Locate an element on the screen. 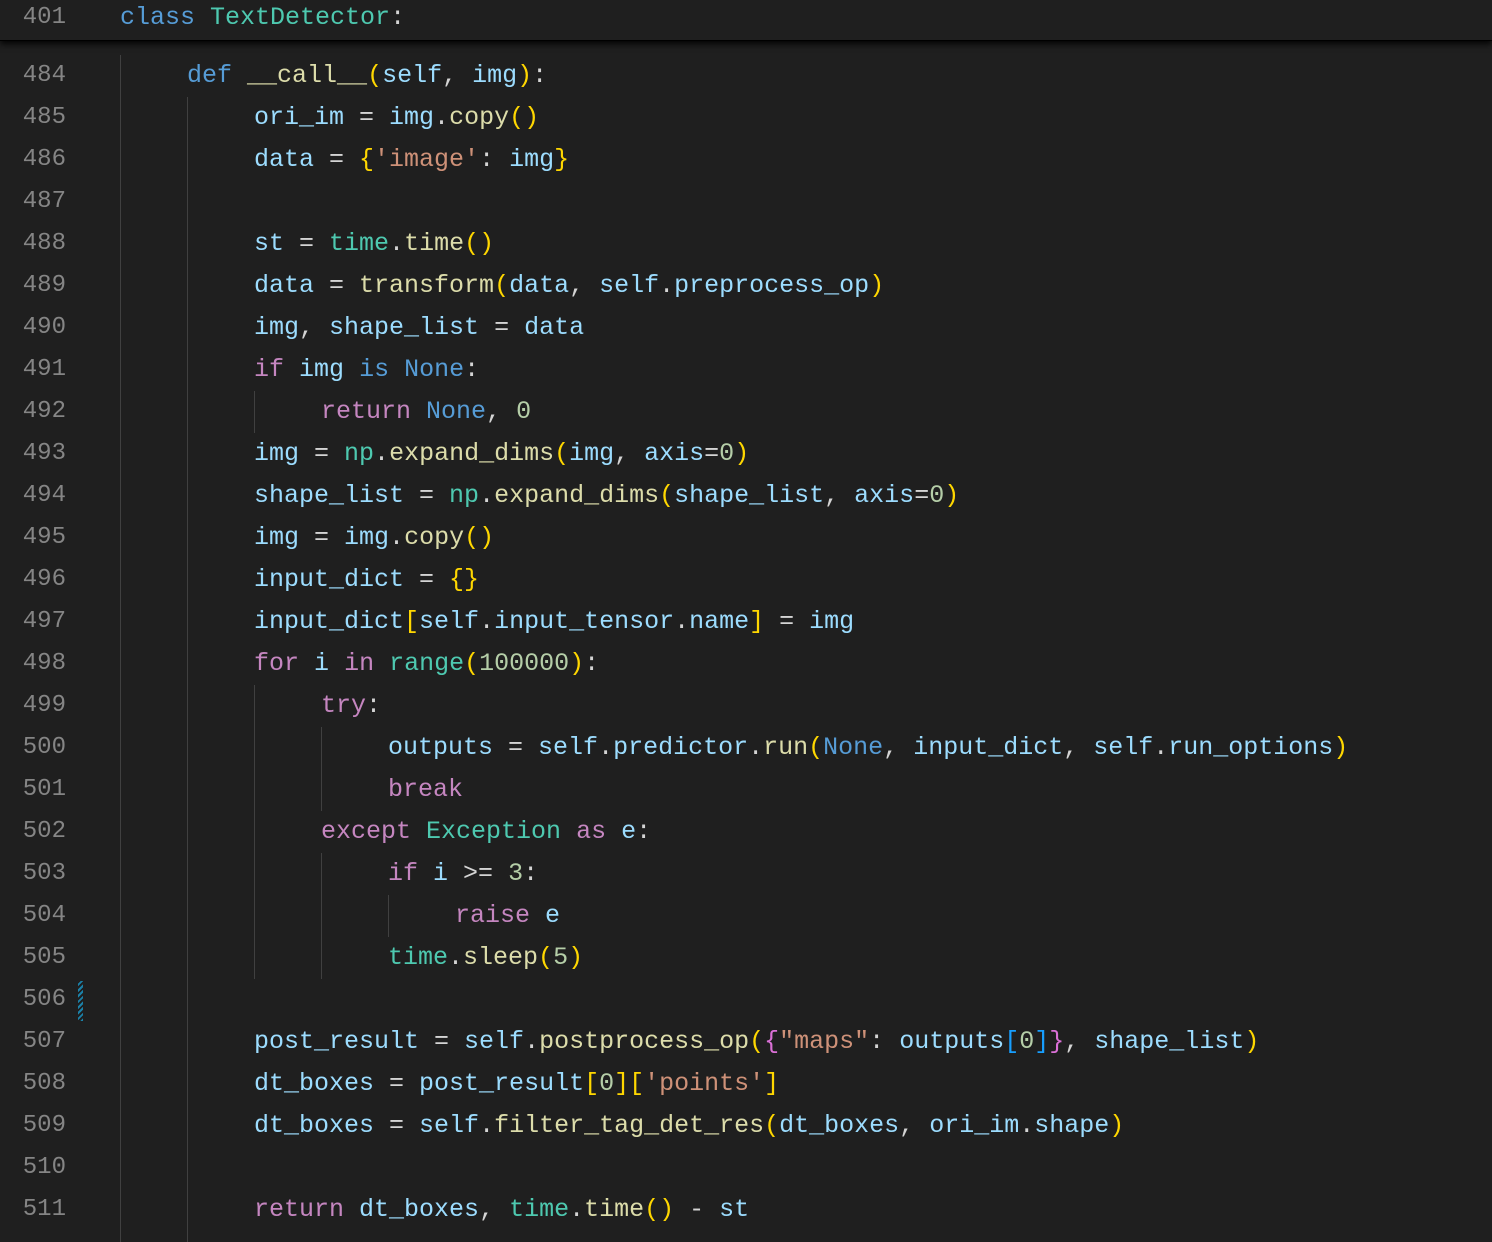 The height and width of the screenshot is (1242, 1492). code-line: 499 try: is located at coordinates (746, 706).